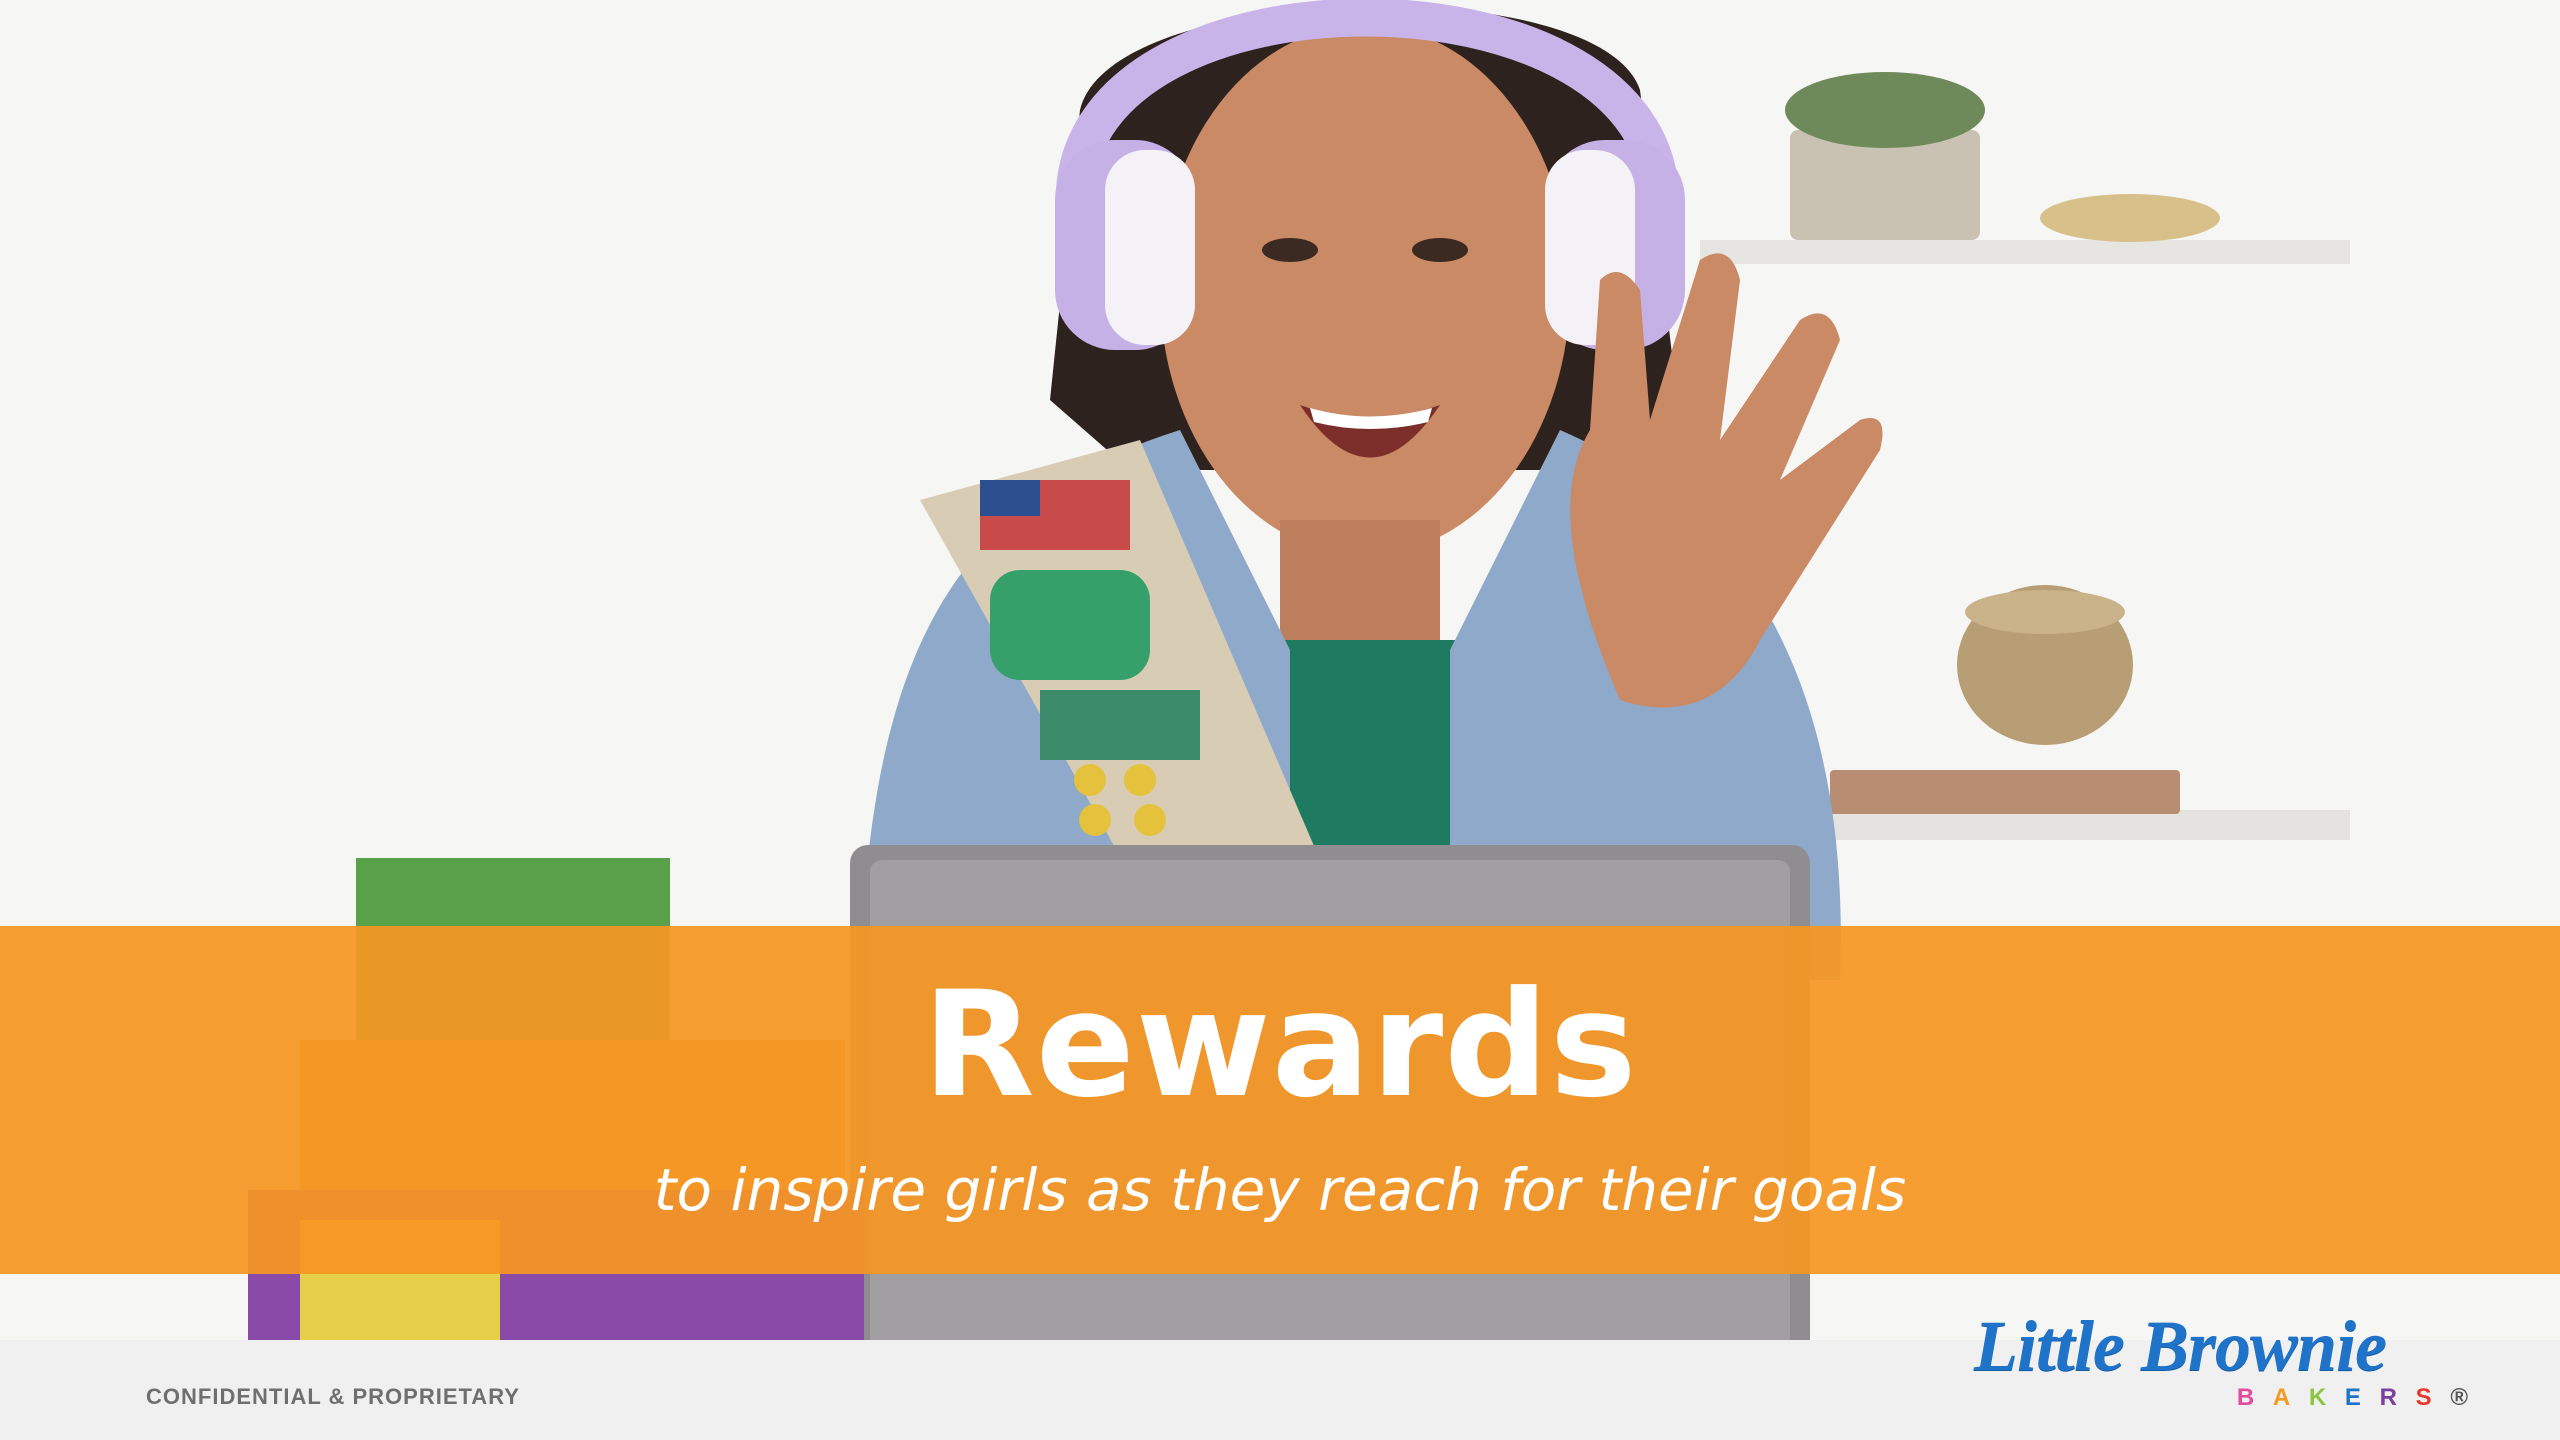 The width and height of the screenshot is (2560, 1440). I want to click on confidential-label: CONFIDENTIAL & PROPRIETARY, so click(333, 1396).